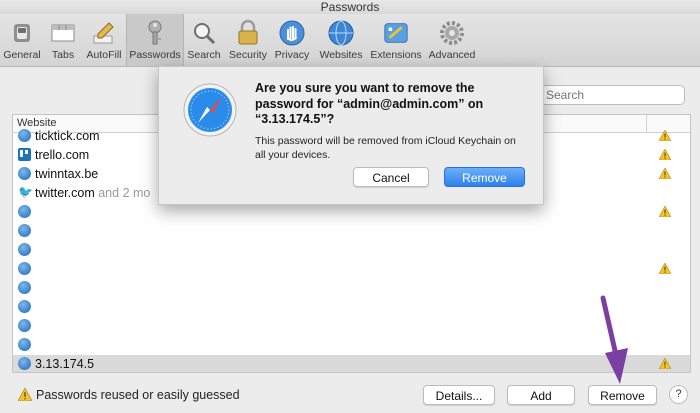  I want to click on twitter-icon: 🐦, so click(25, 192).